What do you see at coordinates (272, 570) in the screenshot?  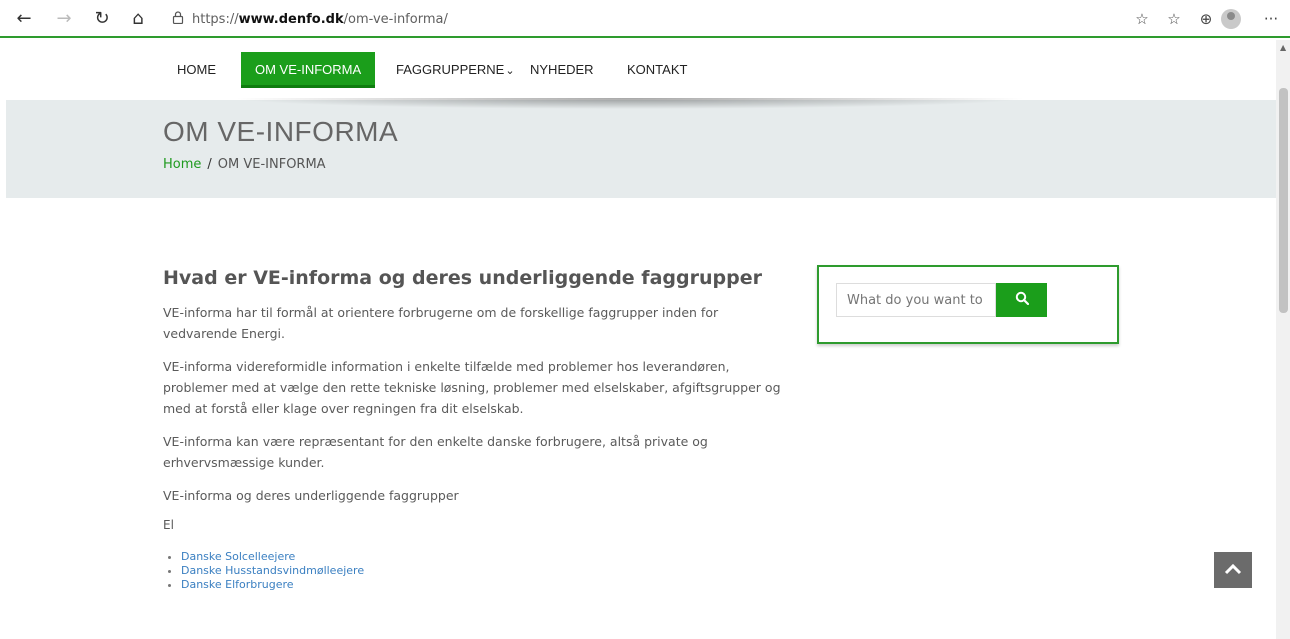 I see `link-danske-husstandsvindmolleejere: Danske Husstandsvindmølleejere` at bounding box center [272, 570].